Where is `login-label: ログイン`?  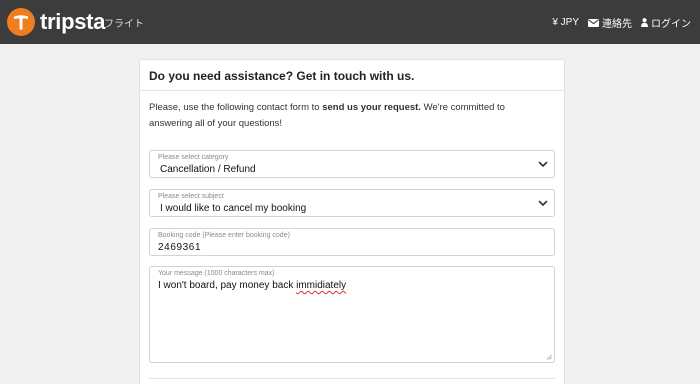
login-label: ログイン is located at coordinates (671, 24).